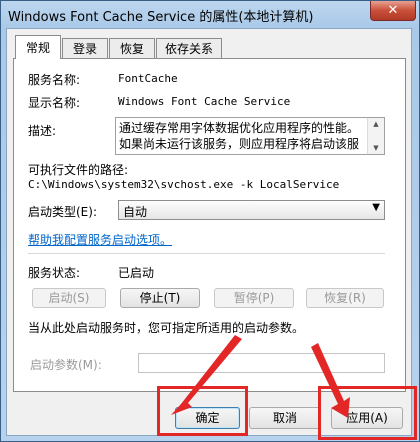  I want to click on tab-general: 常规, so click(38, 47).